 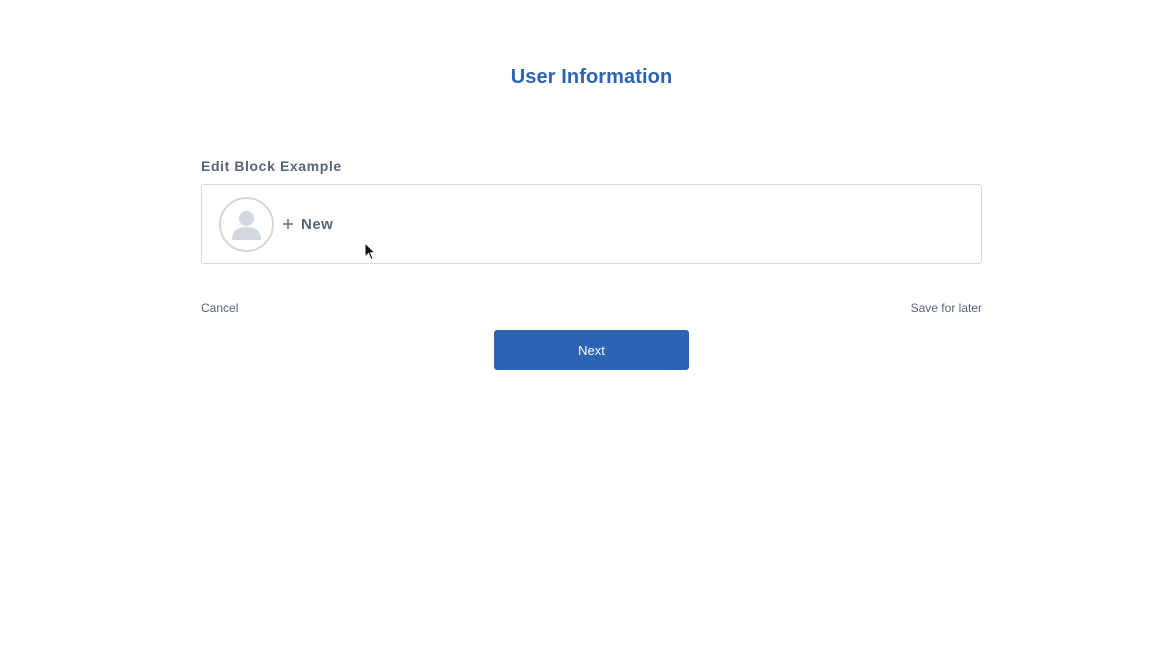 I want to click on user-avatar-icon, so click(x=246, y=224).